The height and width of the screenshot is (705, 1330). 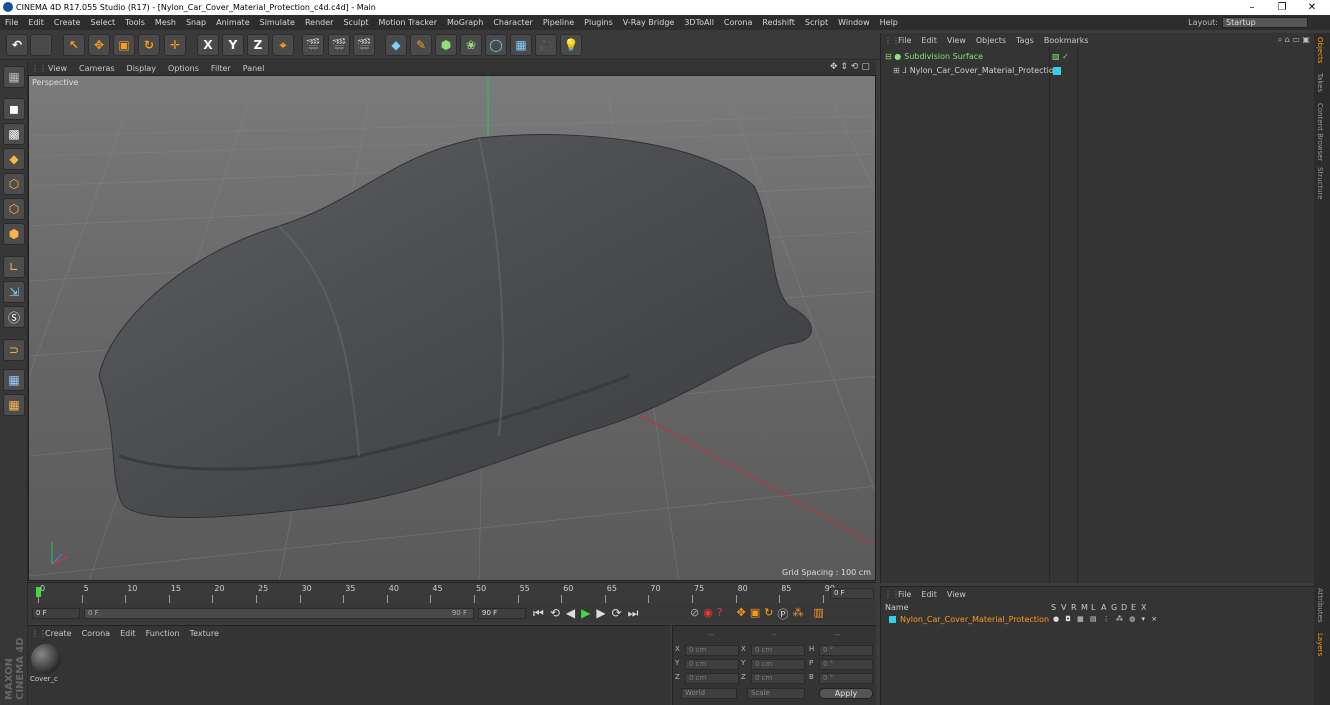 I want to click on menu-plugins: Plugins, so click(x=598, y=22).